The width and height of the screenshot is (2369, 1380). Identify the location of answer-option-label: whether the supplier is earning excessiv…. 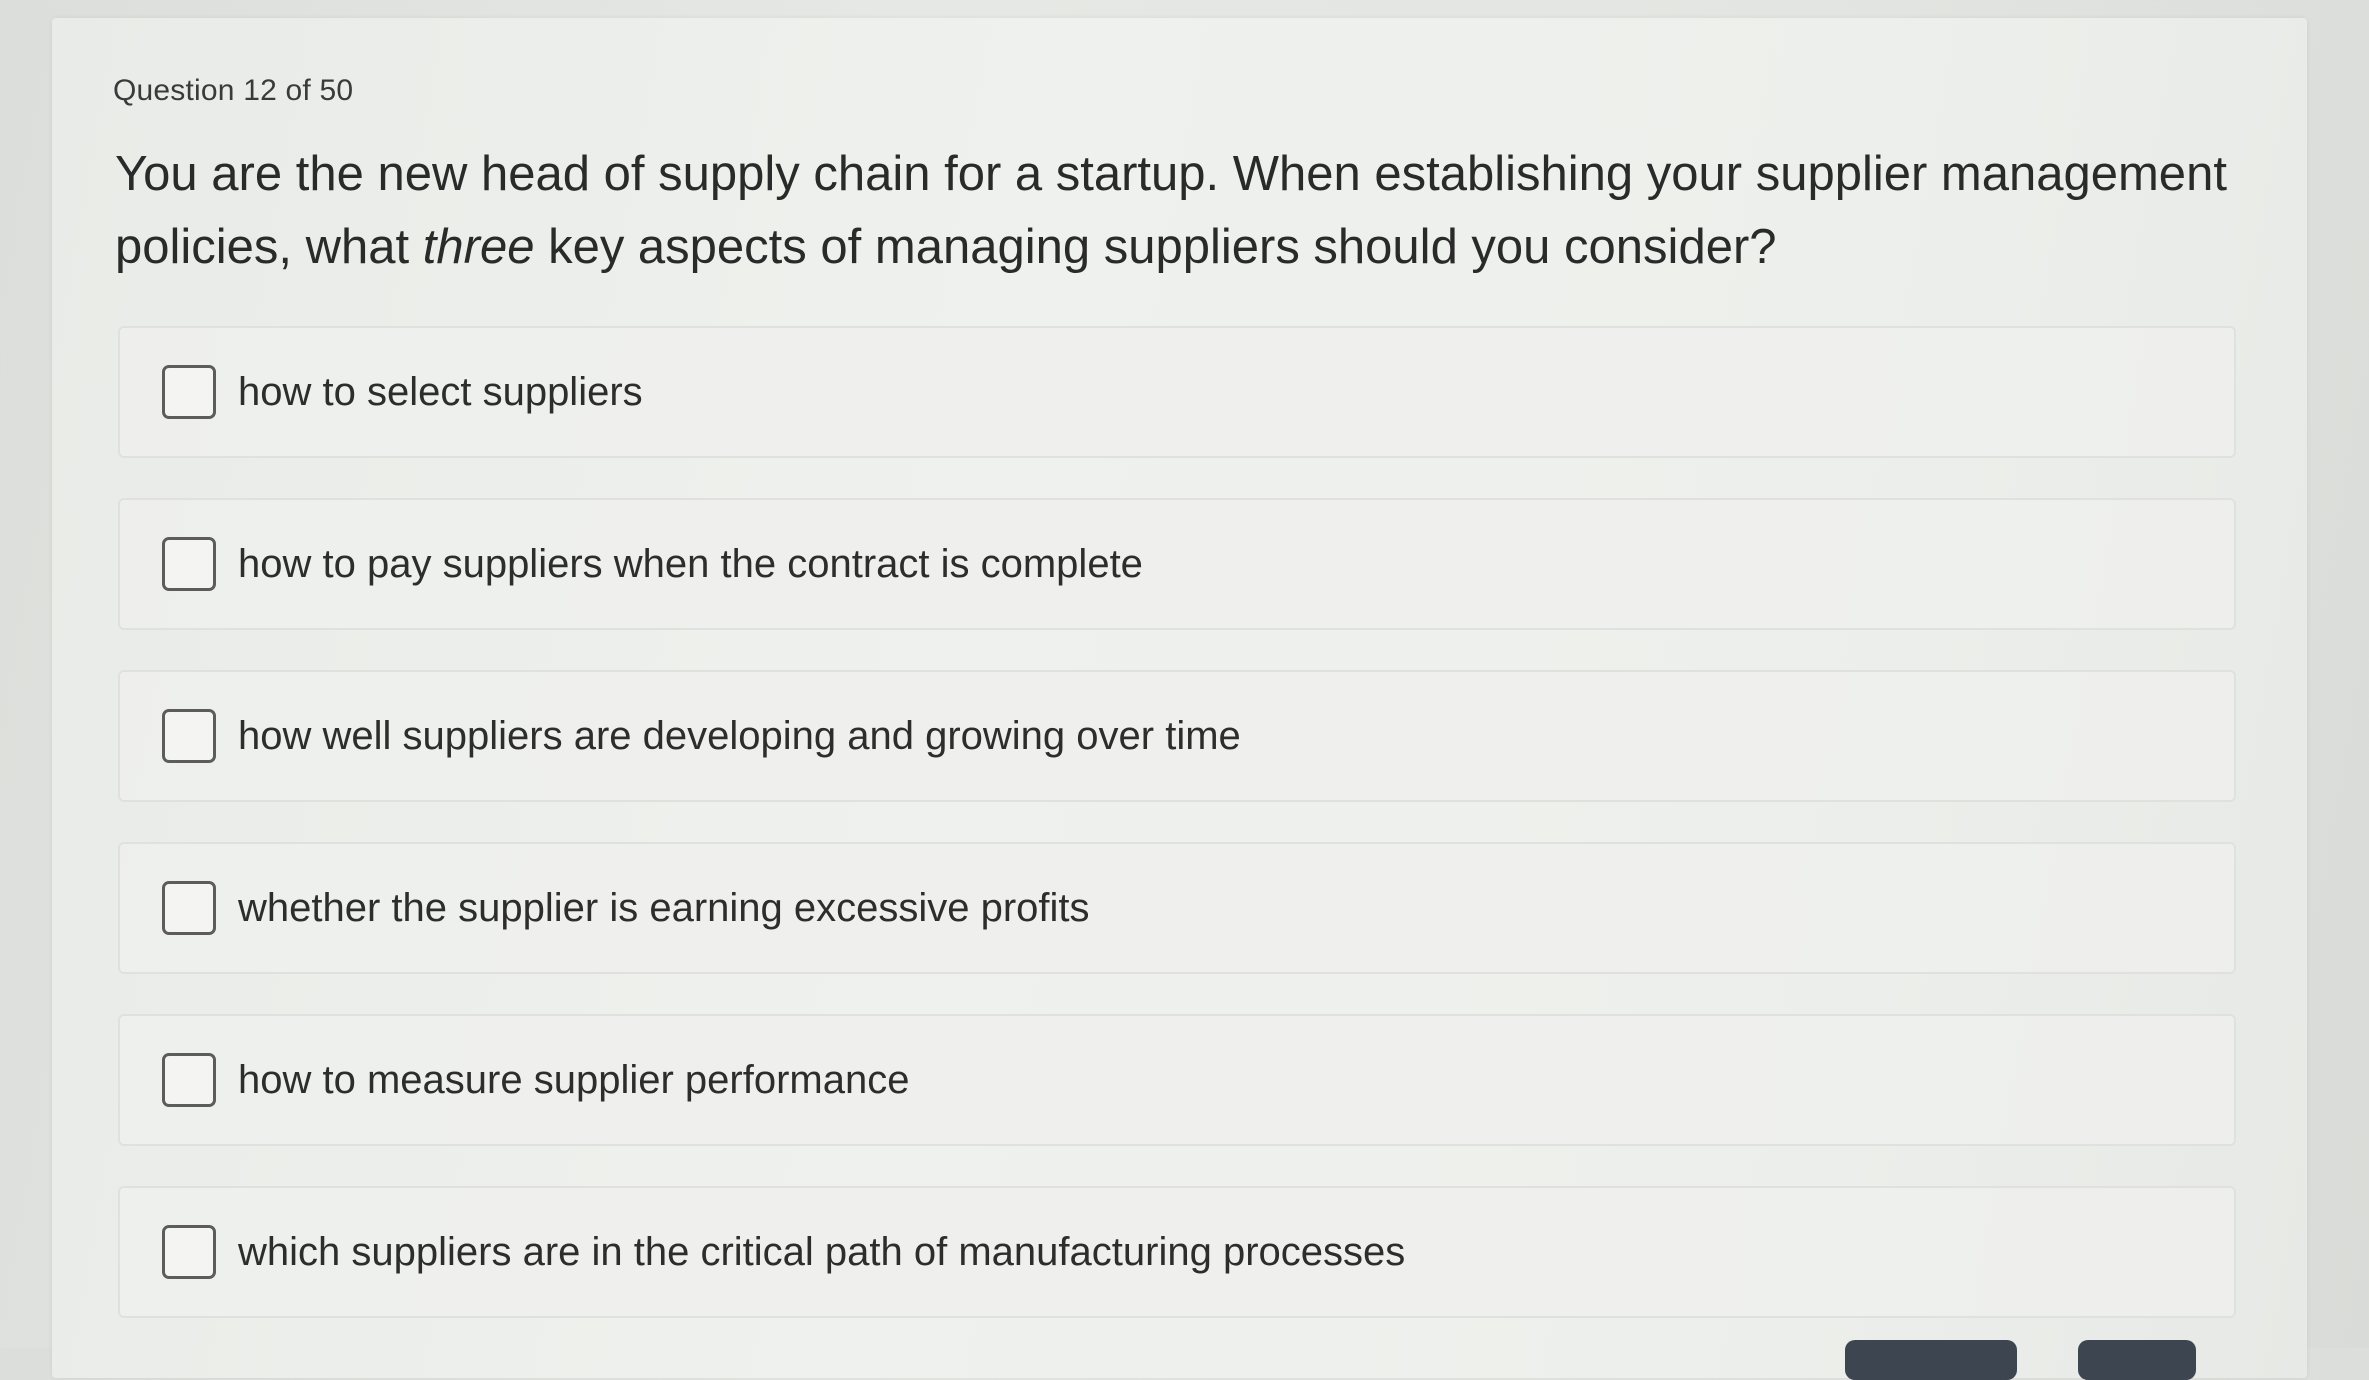
(664, 907).